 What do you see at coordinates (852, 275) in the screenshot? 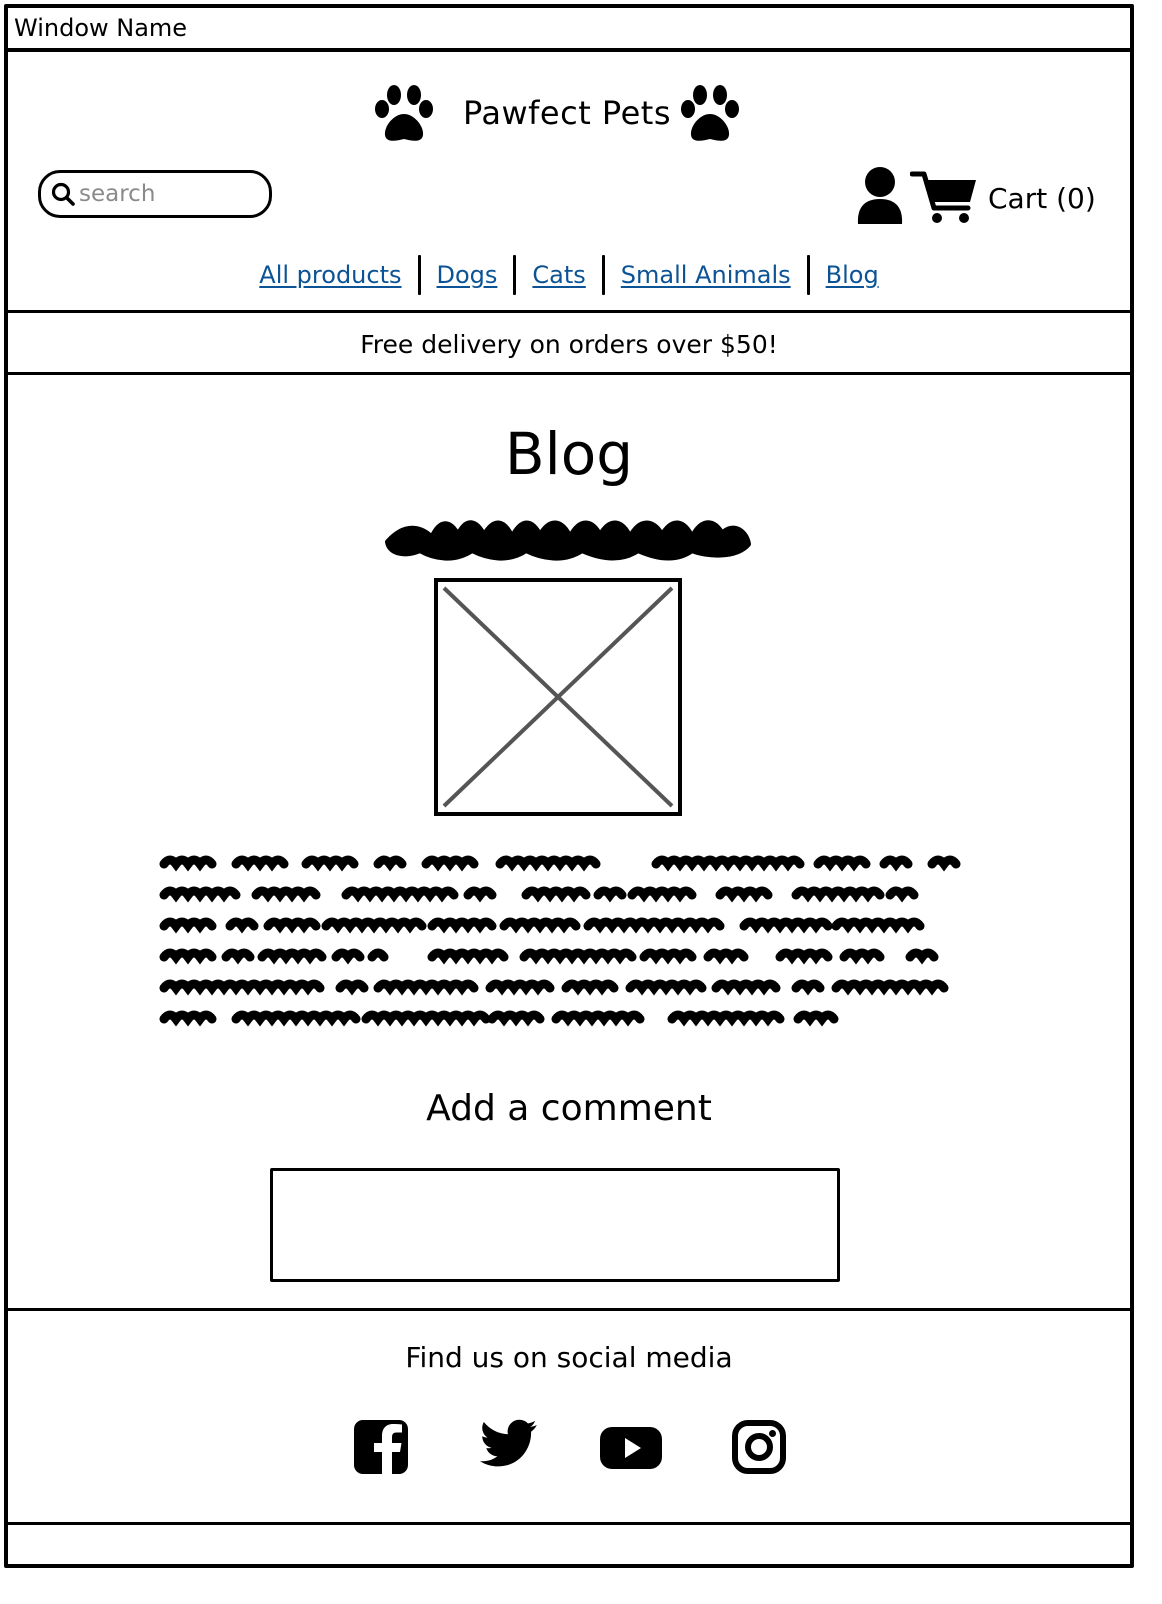
I see `nav-link-blog: Blog` at bounding box center [852, 275].